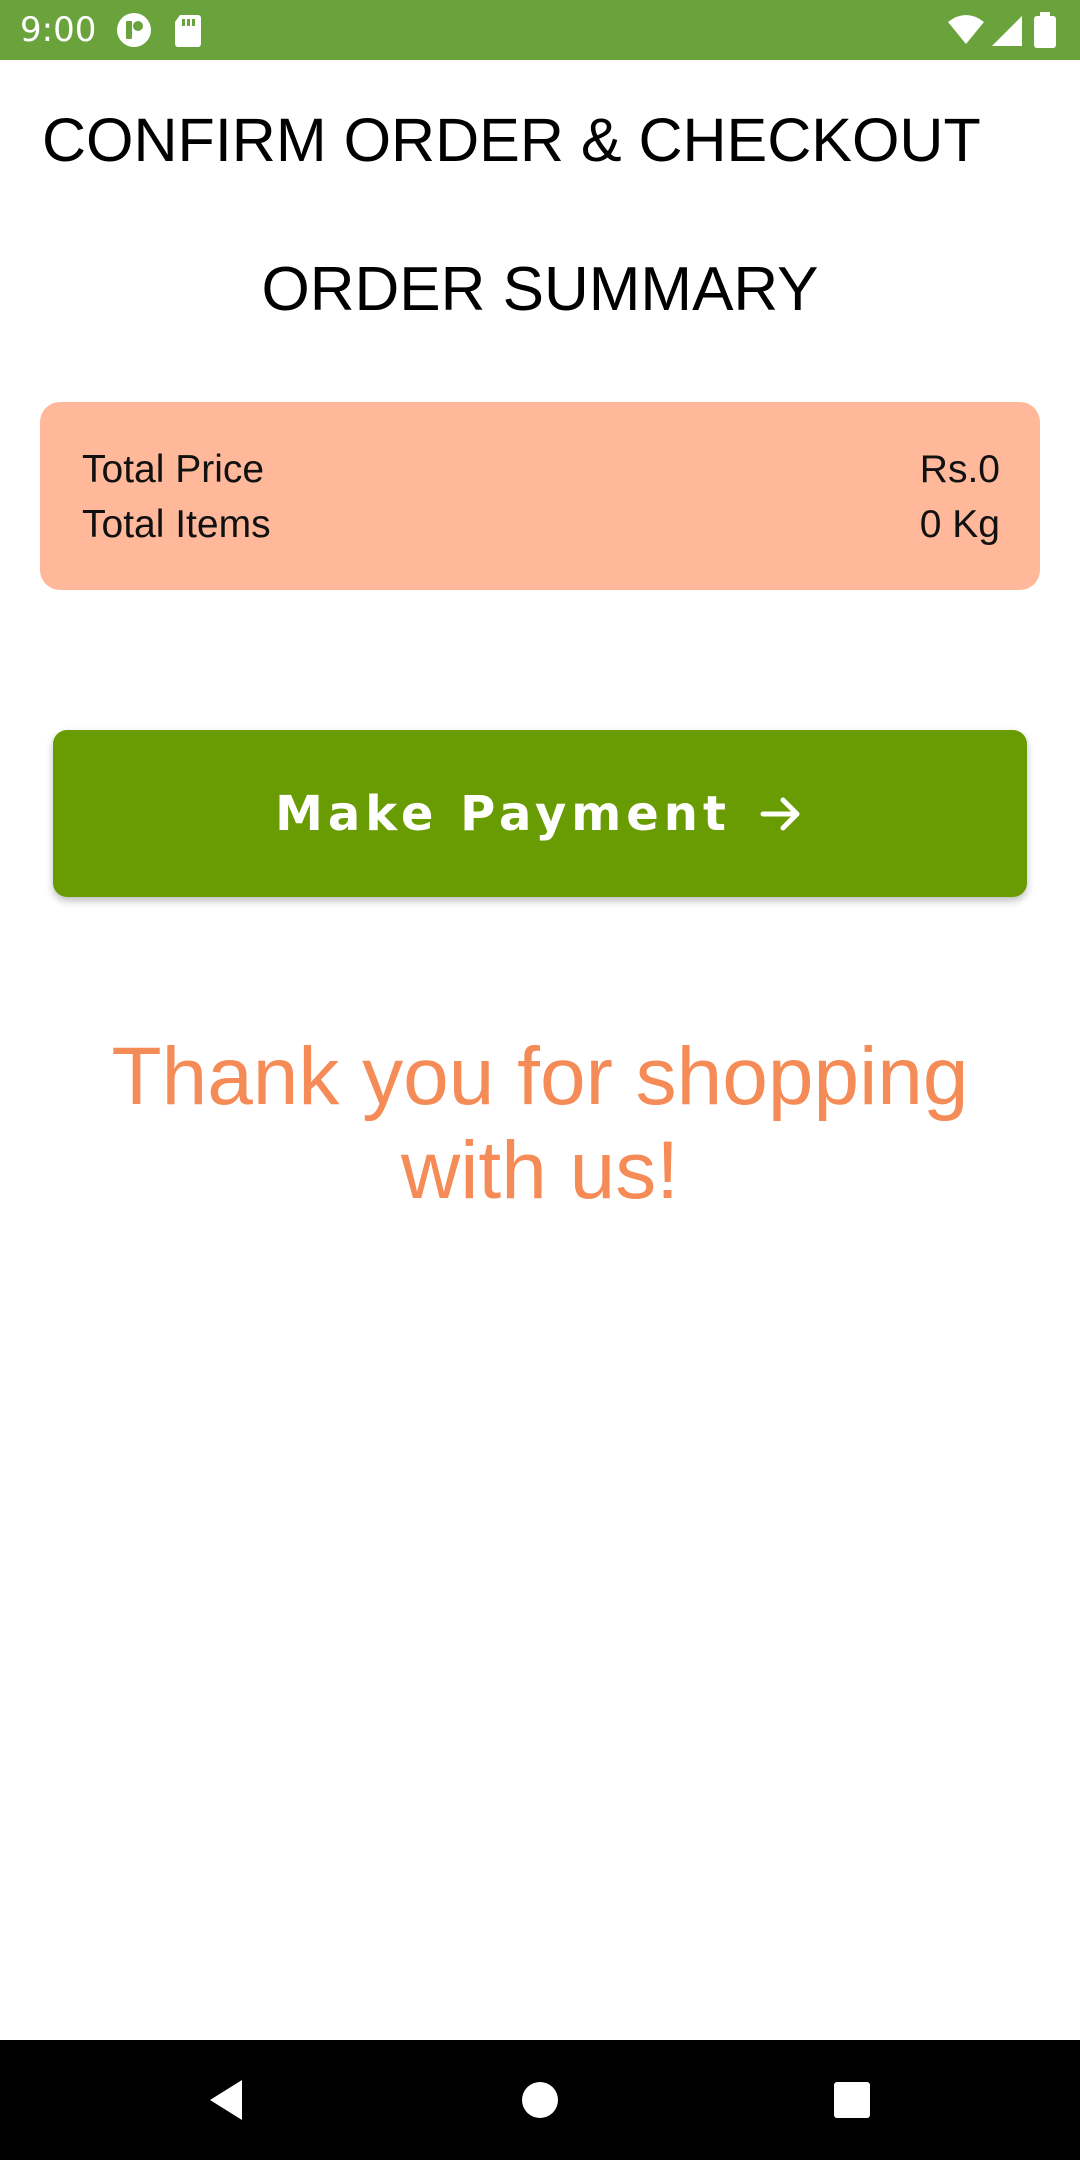 This screenshot has height=2160, width=1080. Describe the element at coordinates (173, 469) in the screenshot. I see `total-price-label: Total Price` at that location.